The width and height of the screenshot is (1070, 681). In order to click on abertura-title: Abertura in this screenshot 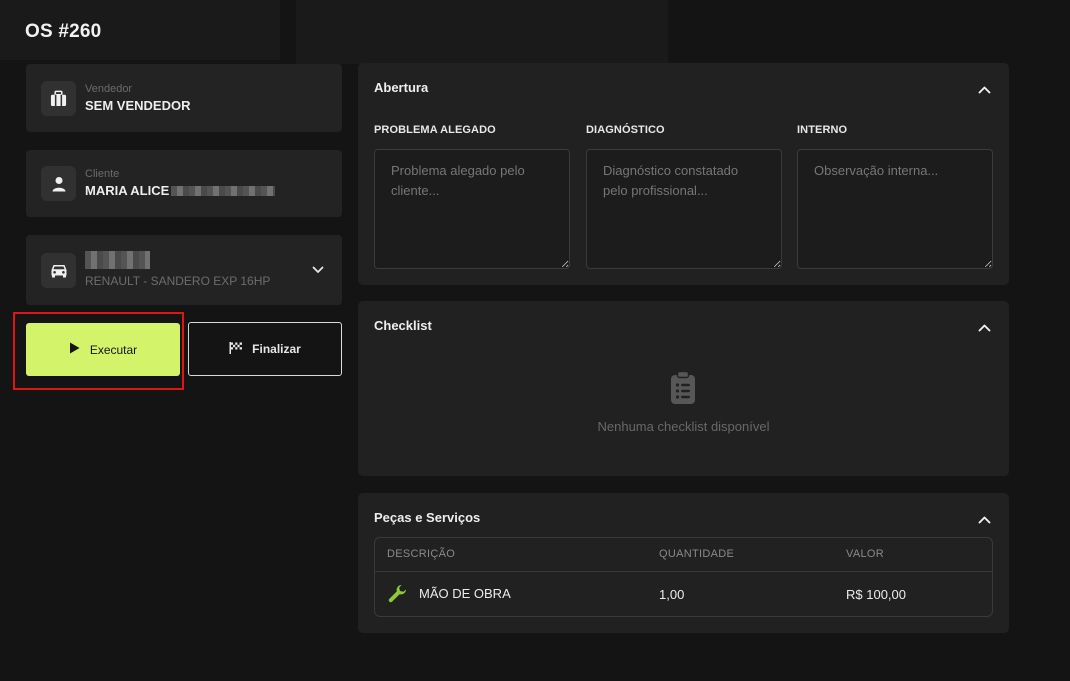, I will do `click(401, 87)`.